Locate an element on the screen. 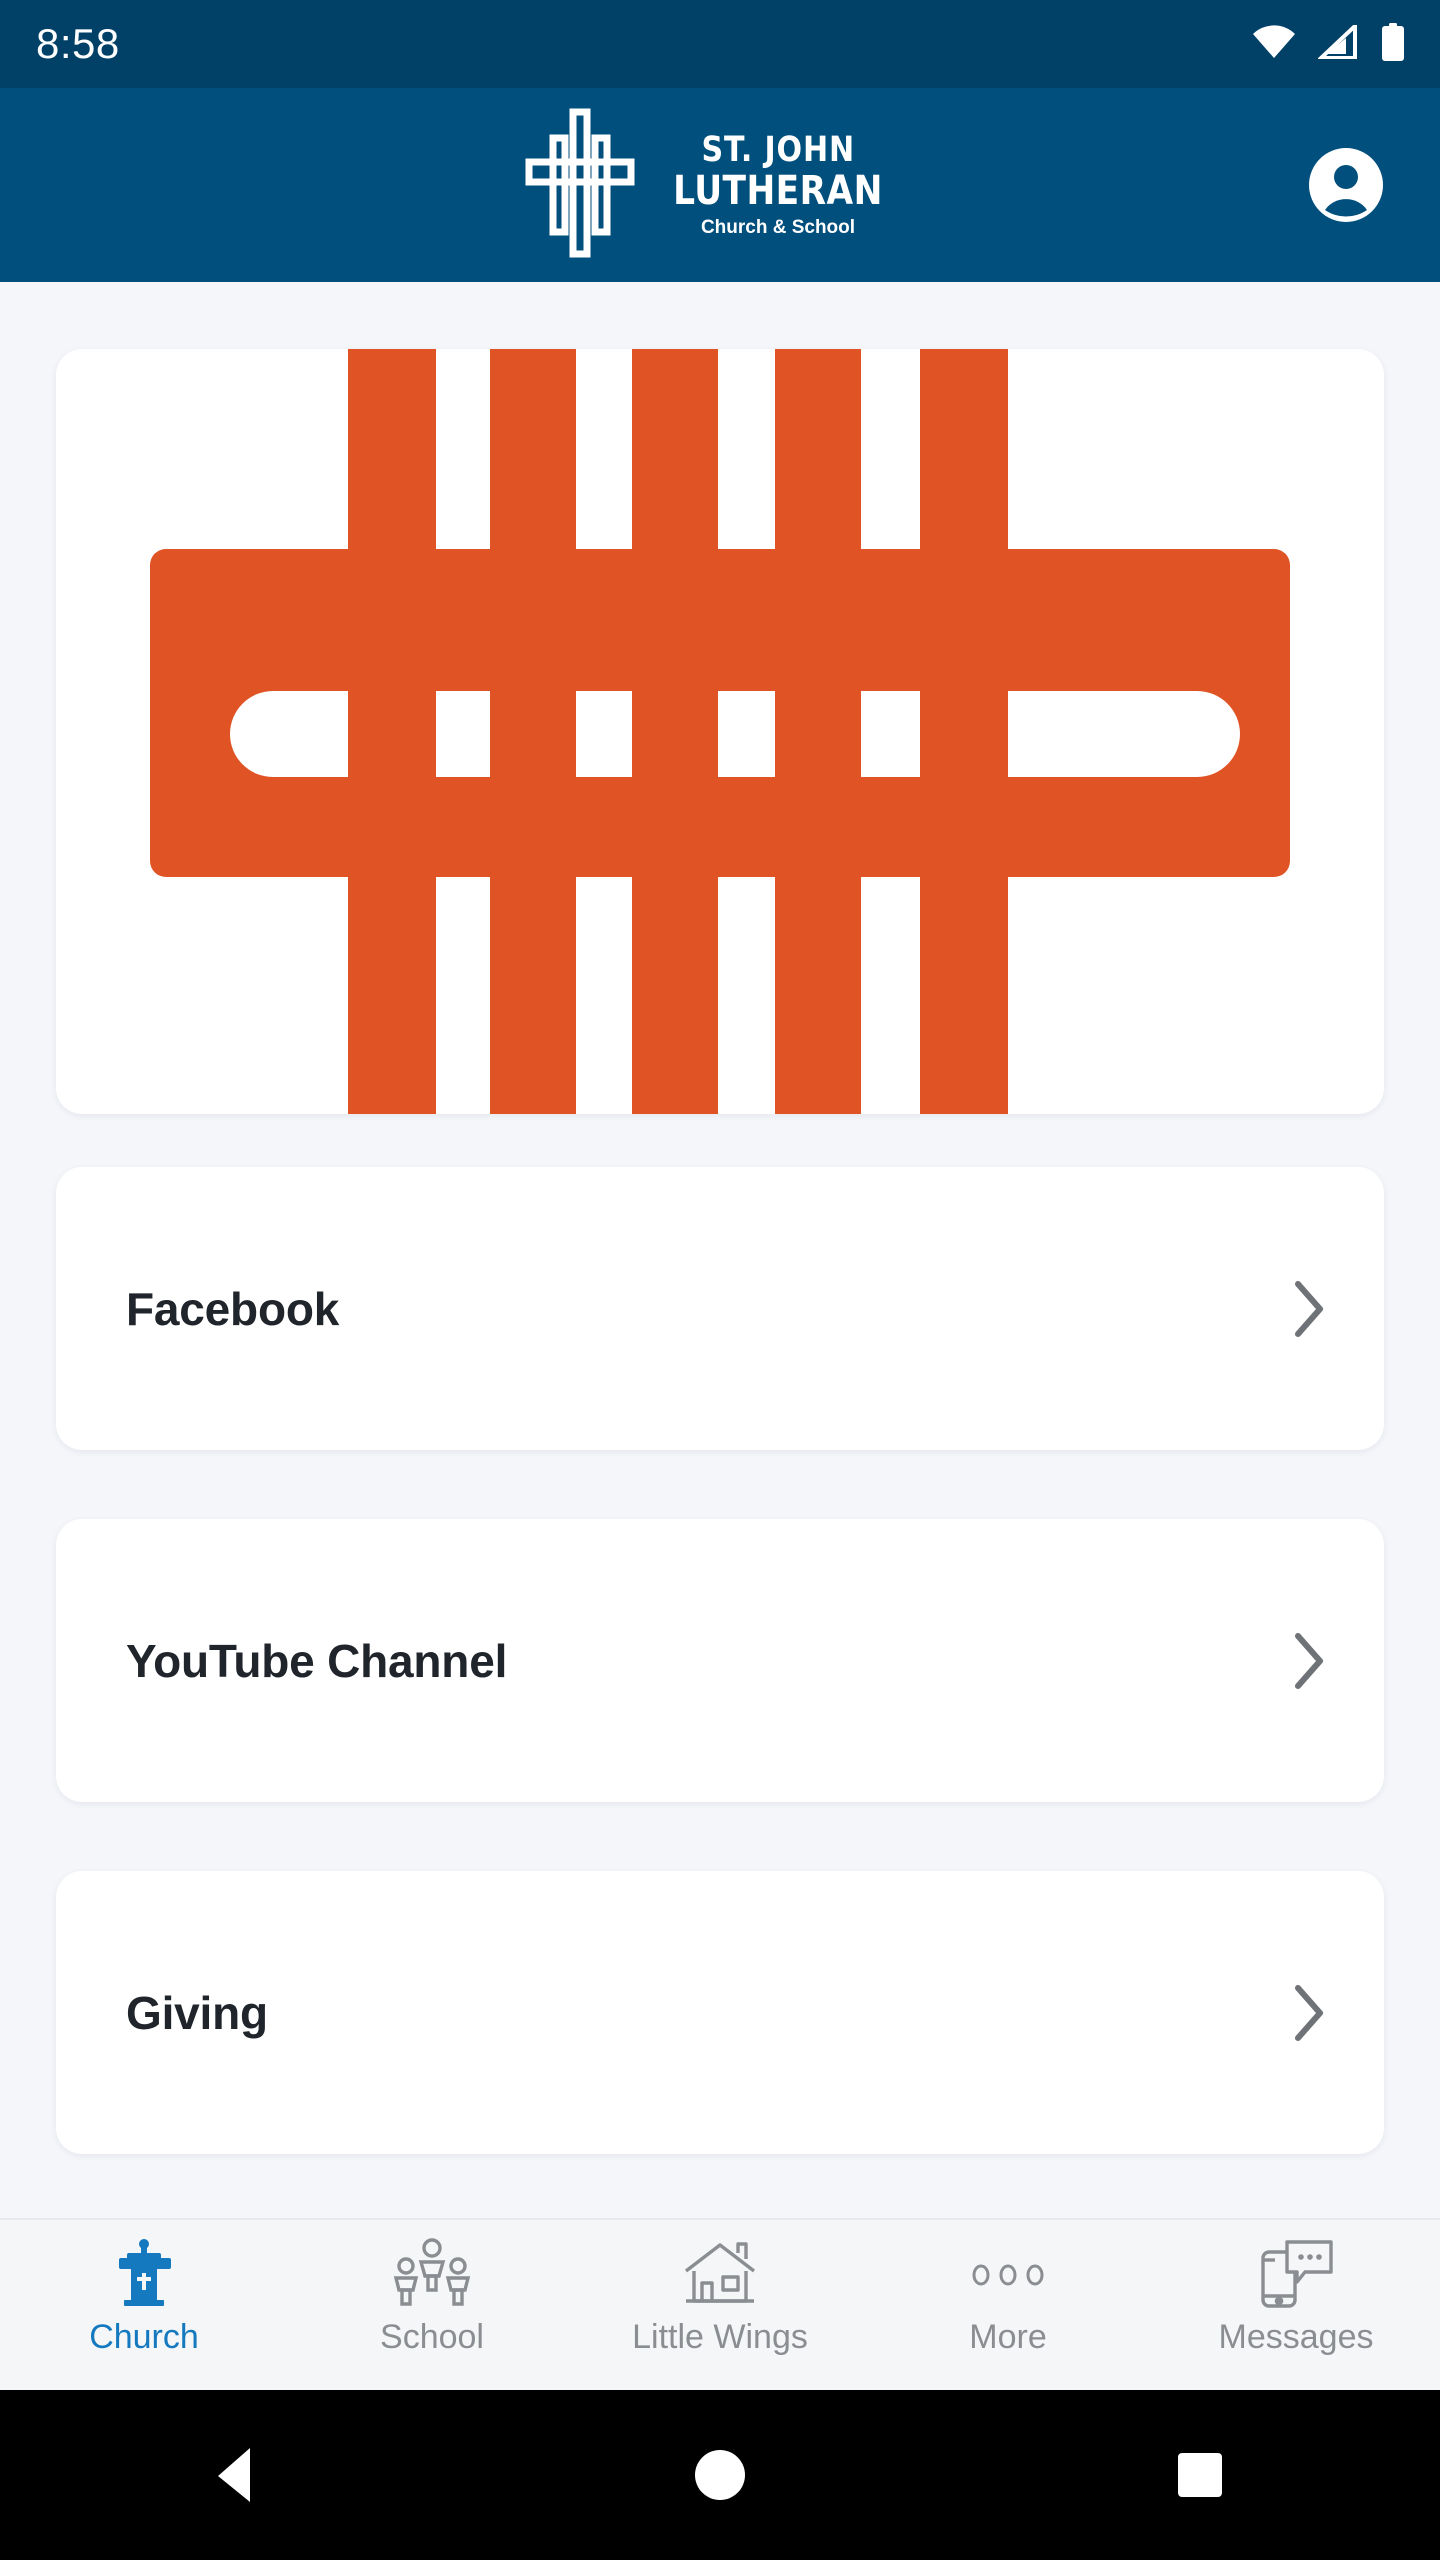 The width and height of the screenshot is (1440, 2560). account-avatar-icon is located at coordinates (1346, 185).